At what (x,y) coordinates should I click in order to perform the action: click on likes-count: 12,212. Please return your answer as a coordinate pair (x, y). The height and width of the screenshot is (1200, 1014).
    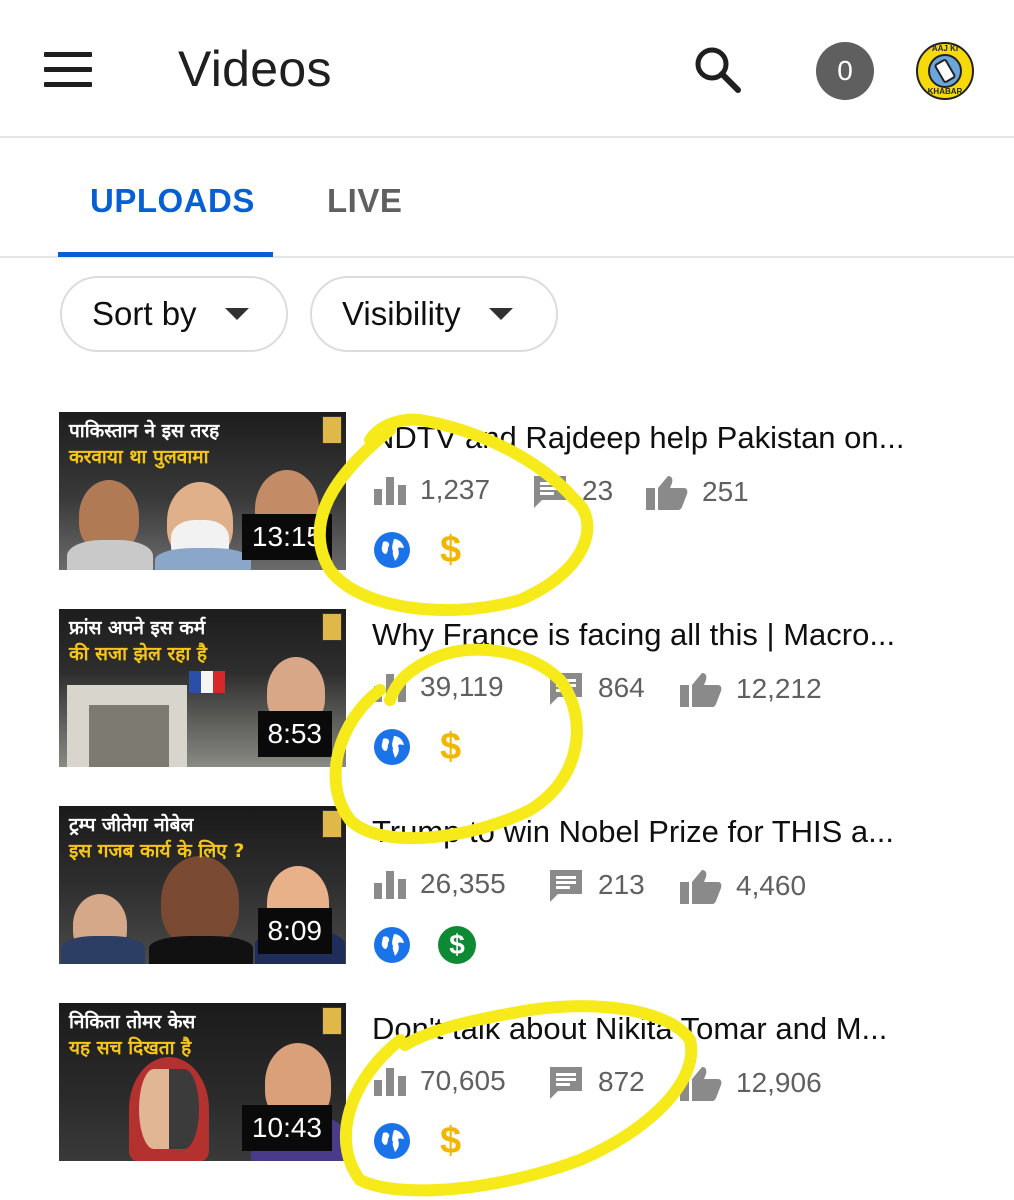
    Looking at the image, I should click on (779, 688).